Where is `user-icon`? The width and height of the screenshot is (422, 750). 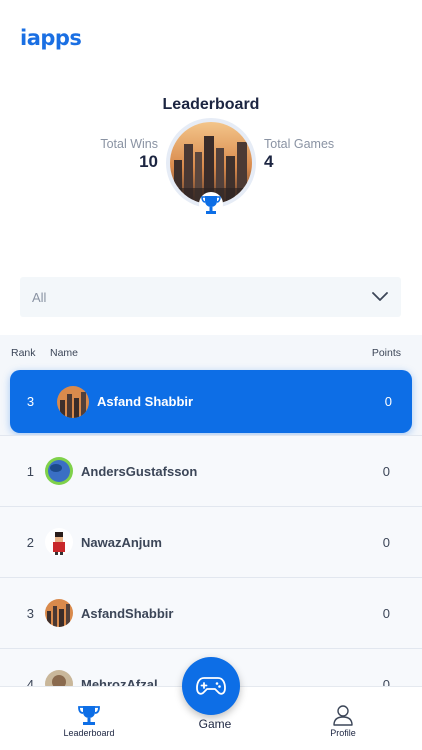
user-icon is located at coordinates (343, 715).